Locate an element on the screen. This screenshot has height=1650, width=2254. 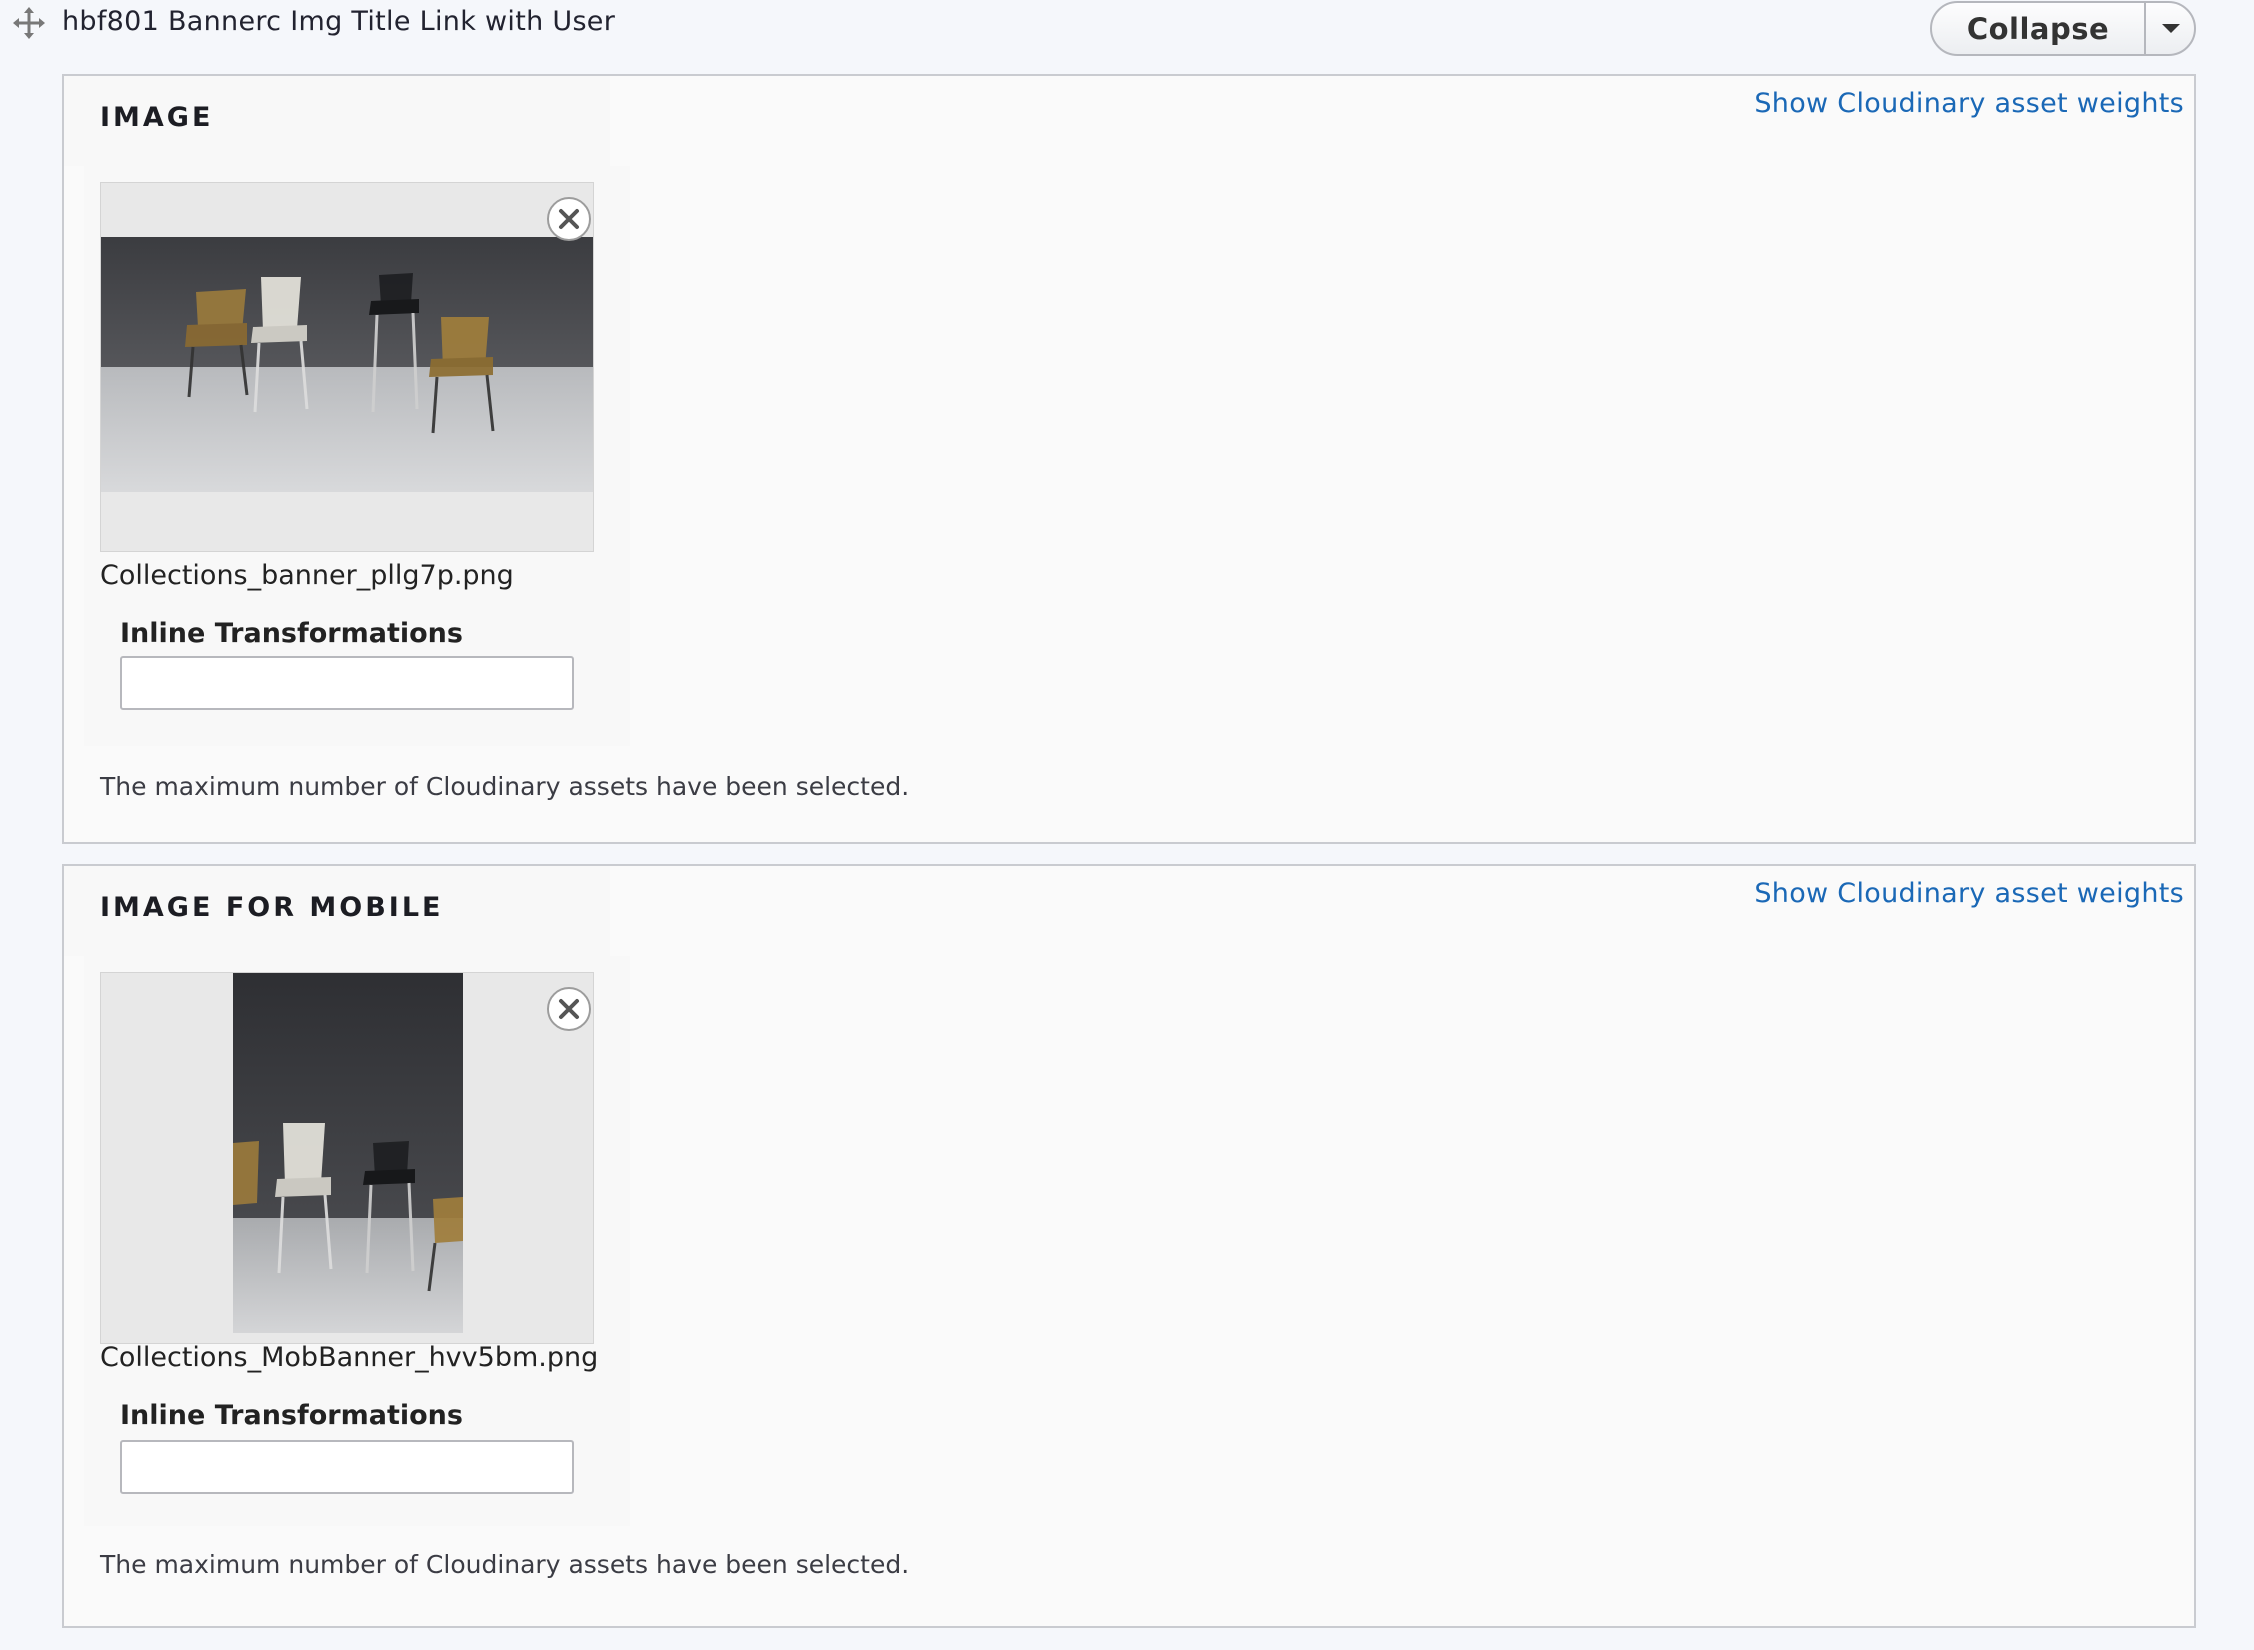
collapse-split-button: Collapse is located at coordinates (2063, 28).